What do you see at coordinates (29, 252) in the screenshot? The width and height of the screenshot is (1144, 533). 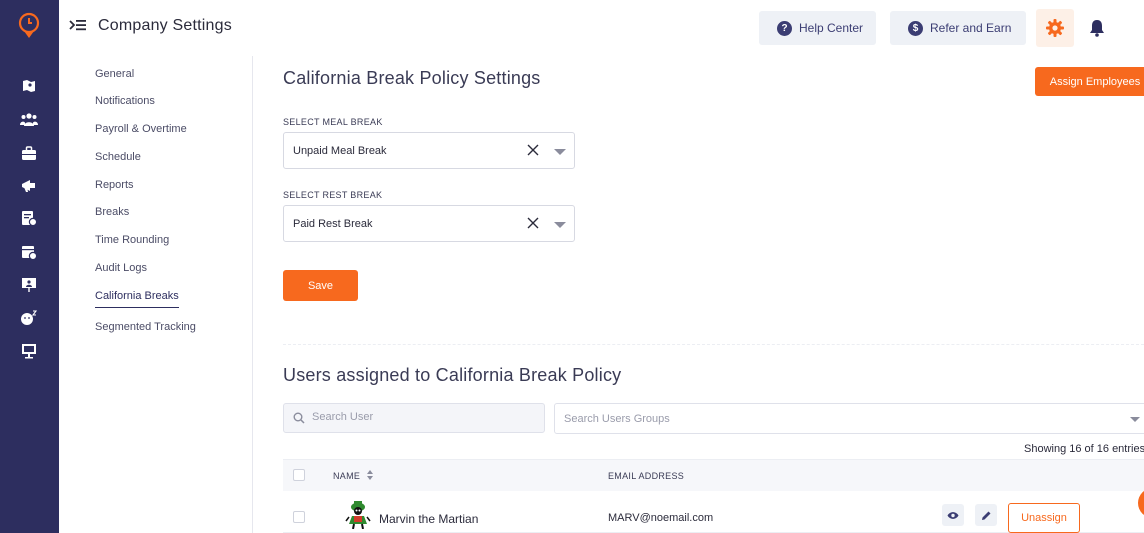 I see `schedule-icon` at bounding box center [29, 252].